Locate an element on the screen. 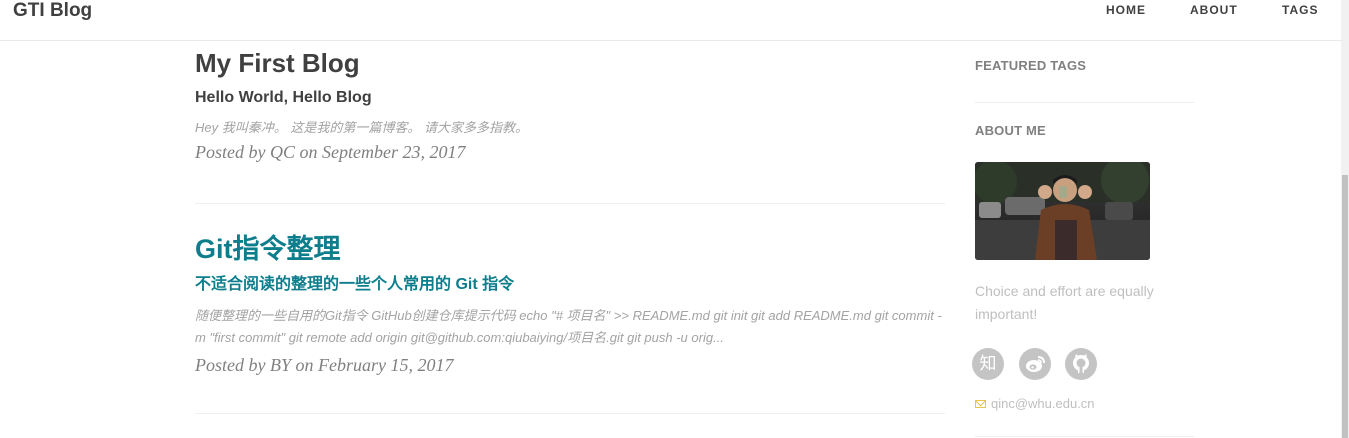 The height and width of the screenshot is (438, 1349). scrollbar is located at coordinates (1345, 219).